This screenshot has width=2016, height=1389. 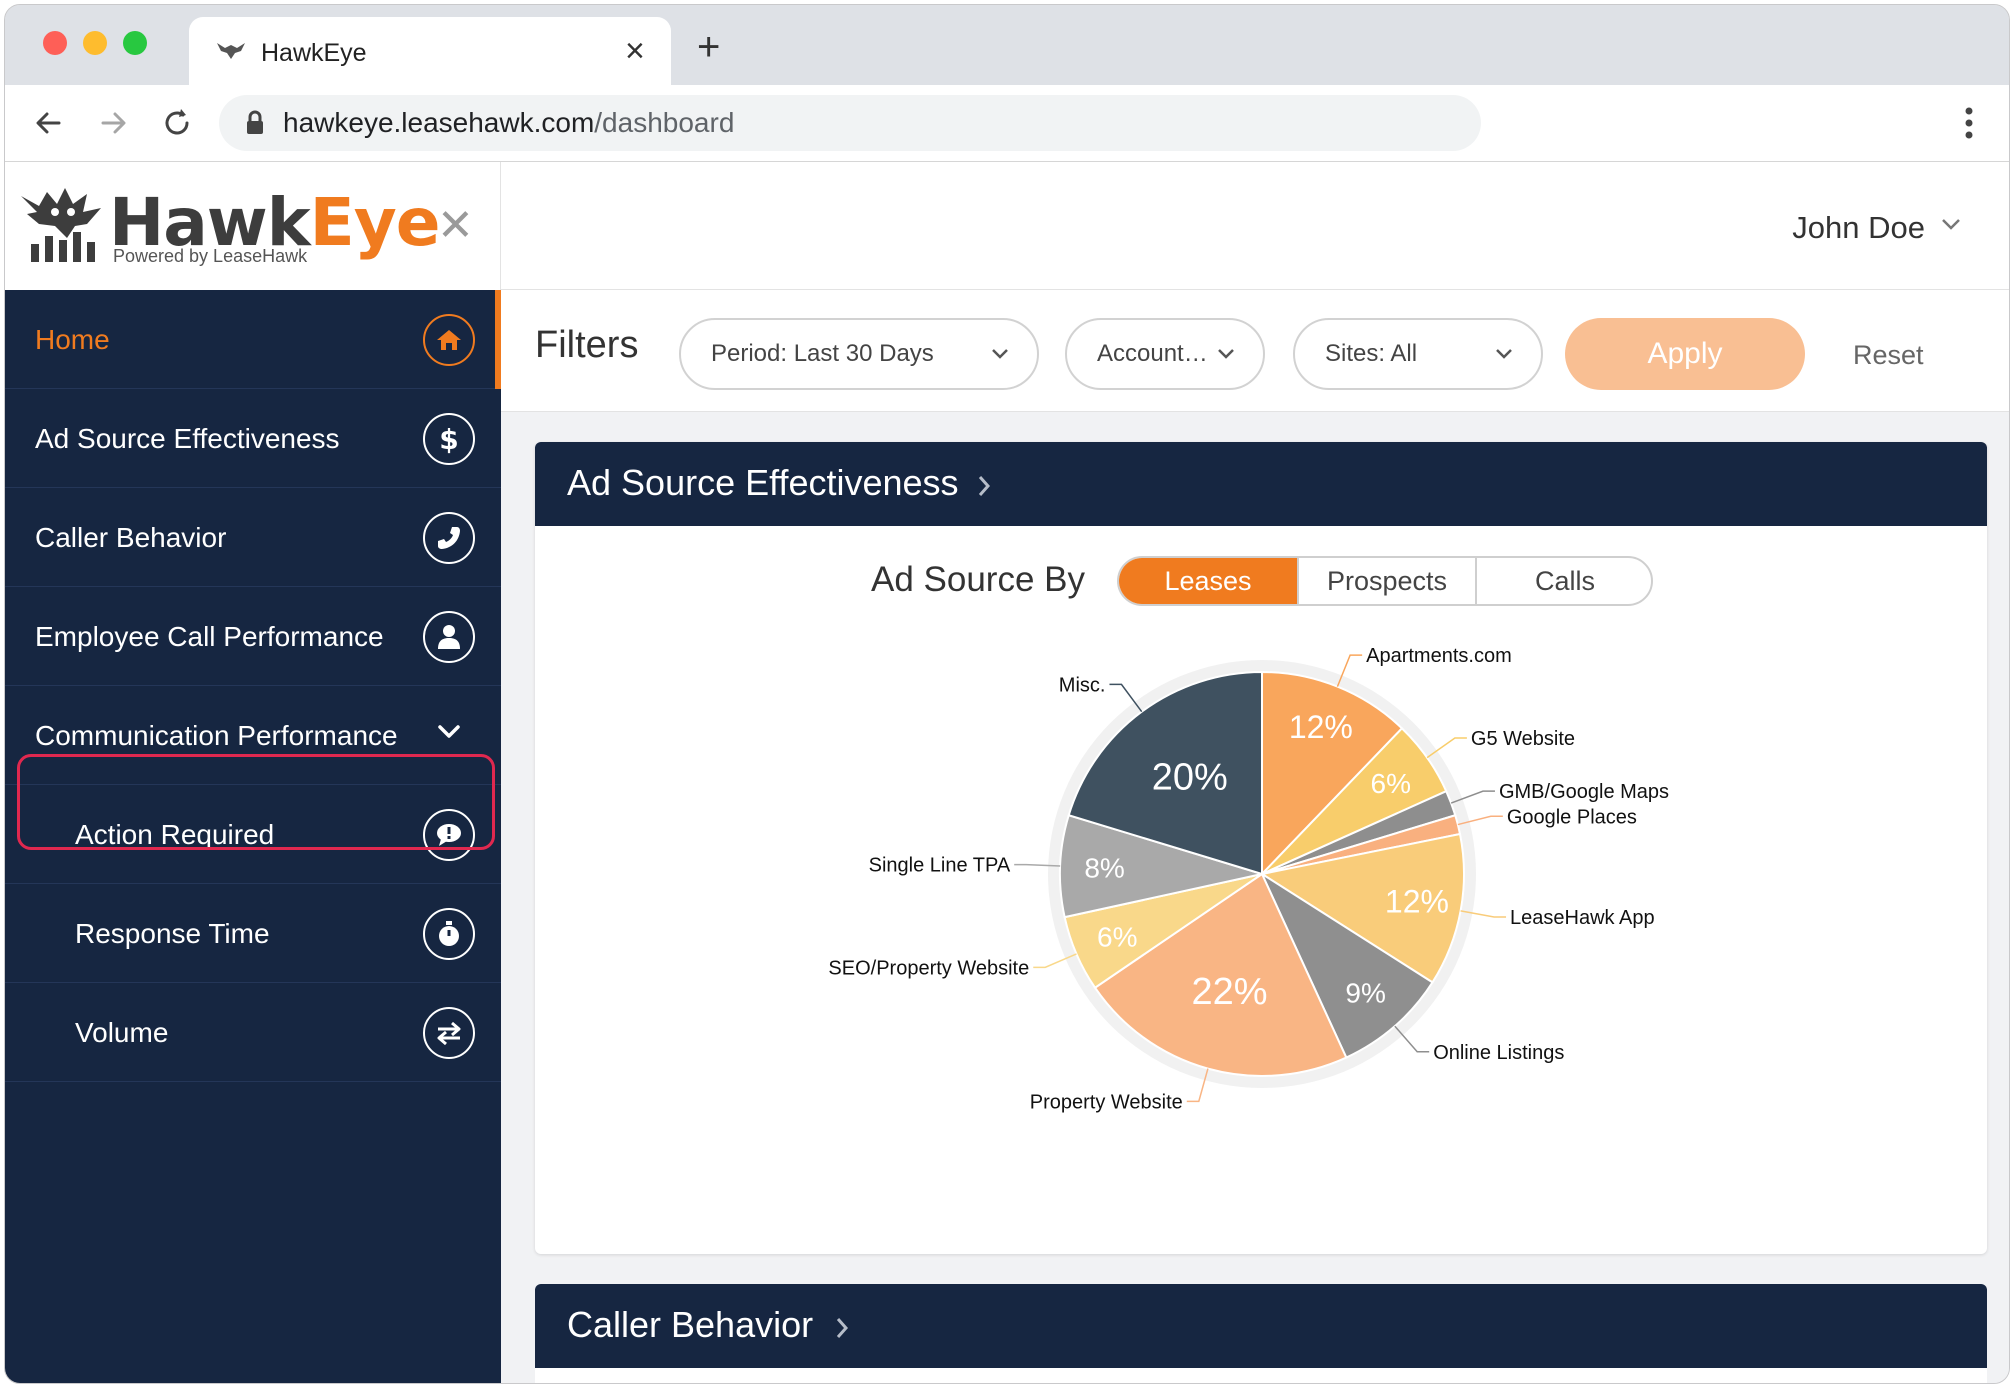 What do you see at coordinates (113, 123) in the screenshot?
I see `forward-icon` at bounding box center [113, 123].